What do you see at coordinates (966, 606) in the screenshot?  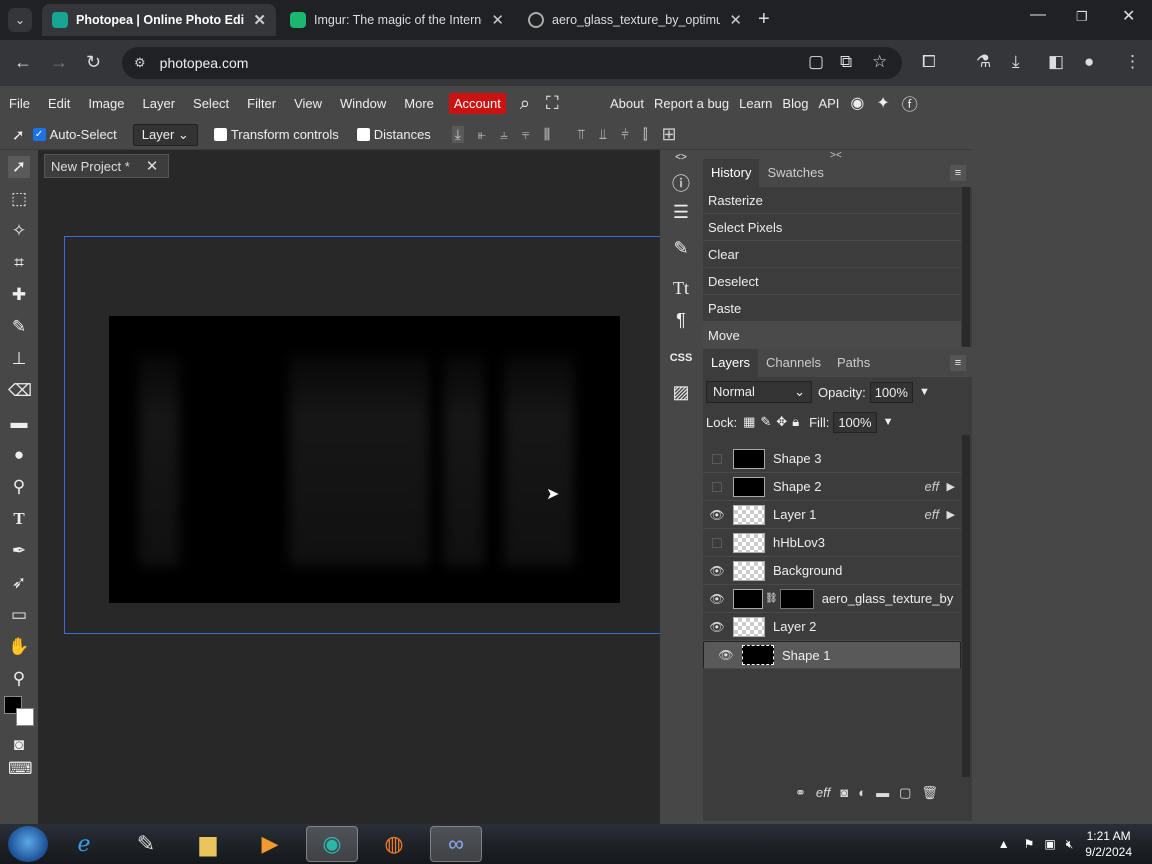 I see `layers-scrollbar` at bounding box center [966, 606].